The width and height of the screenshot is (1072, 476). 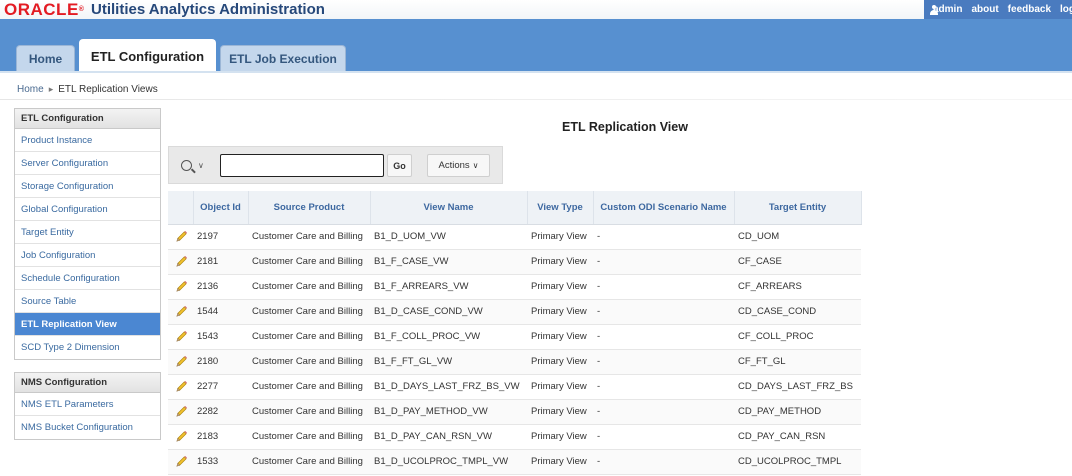 What do you see at coordinates (87, 301) in the screenshot?
I see `sidebar-item-source-table: Source Table` at bounding box center [87, 301].